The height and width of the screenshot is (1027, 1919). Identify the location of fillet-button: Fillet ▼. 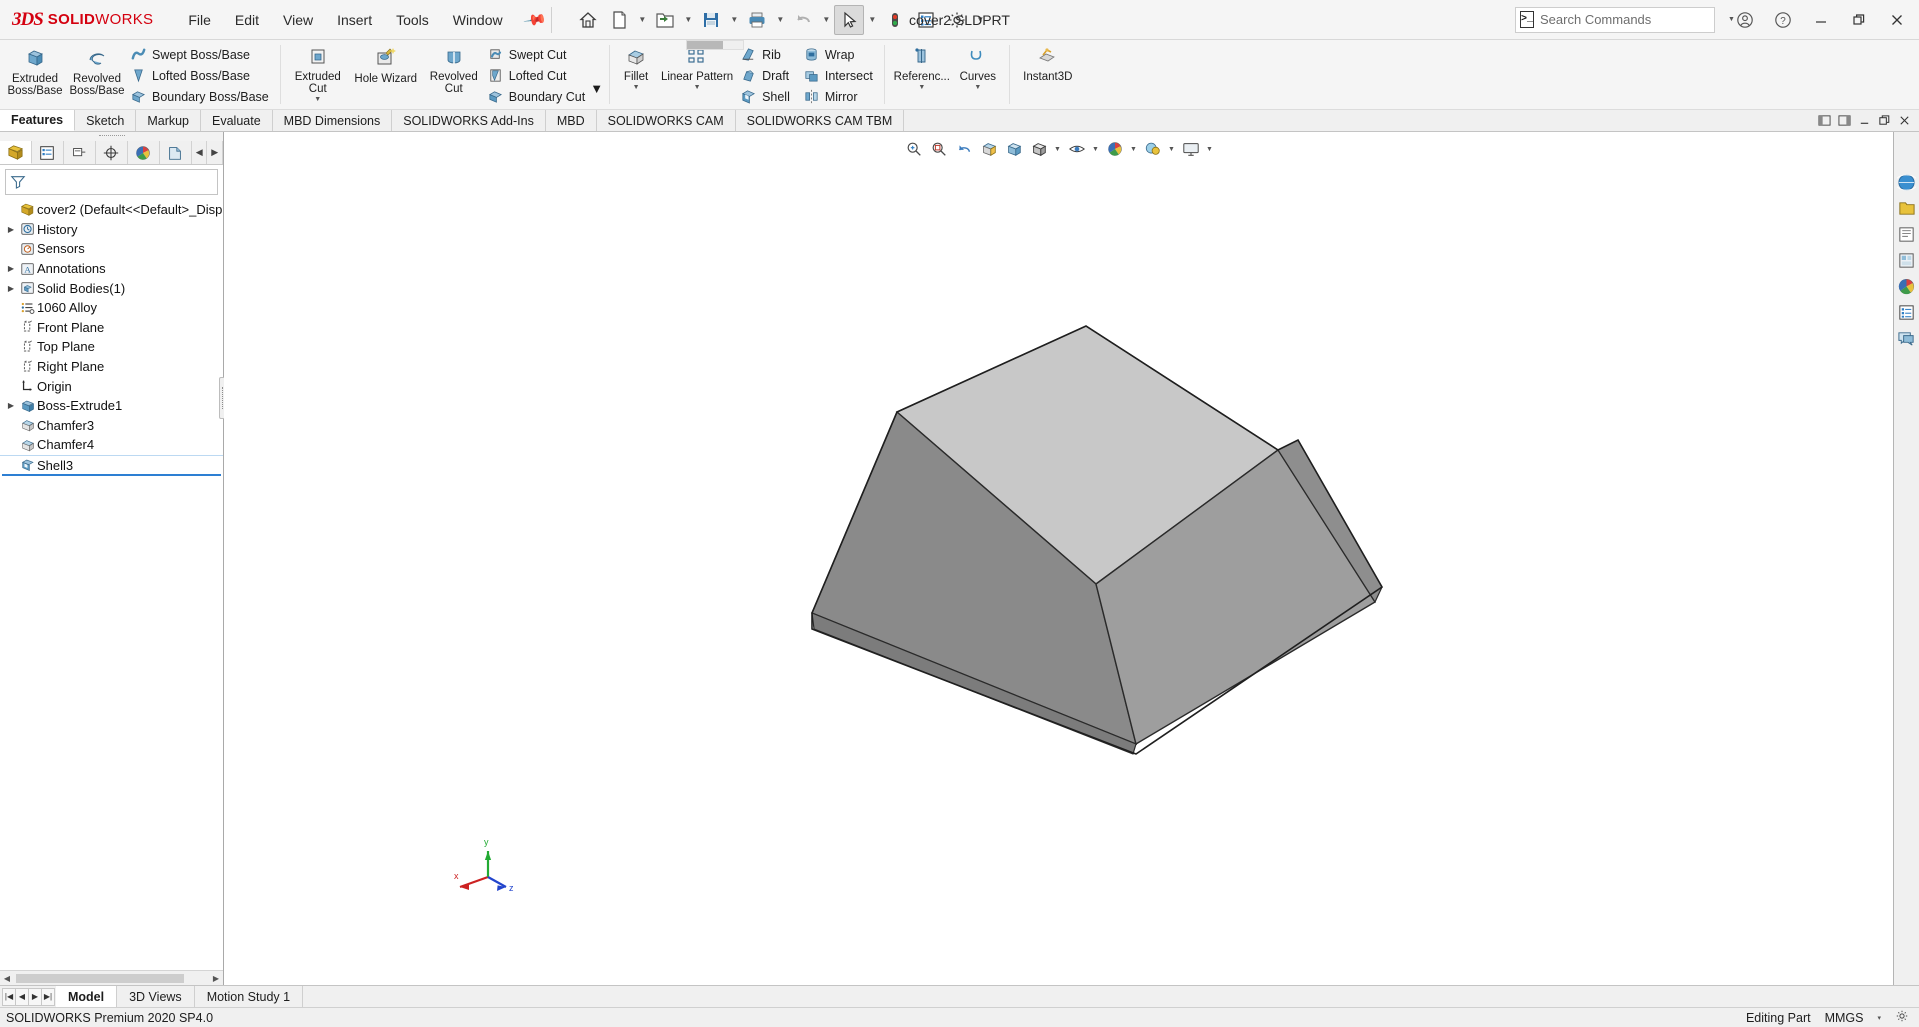
(636, 74).